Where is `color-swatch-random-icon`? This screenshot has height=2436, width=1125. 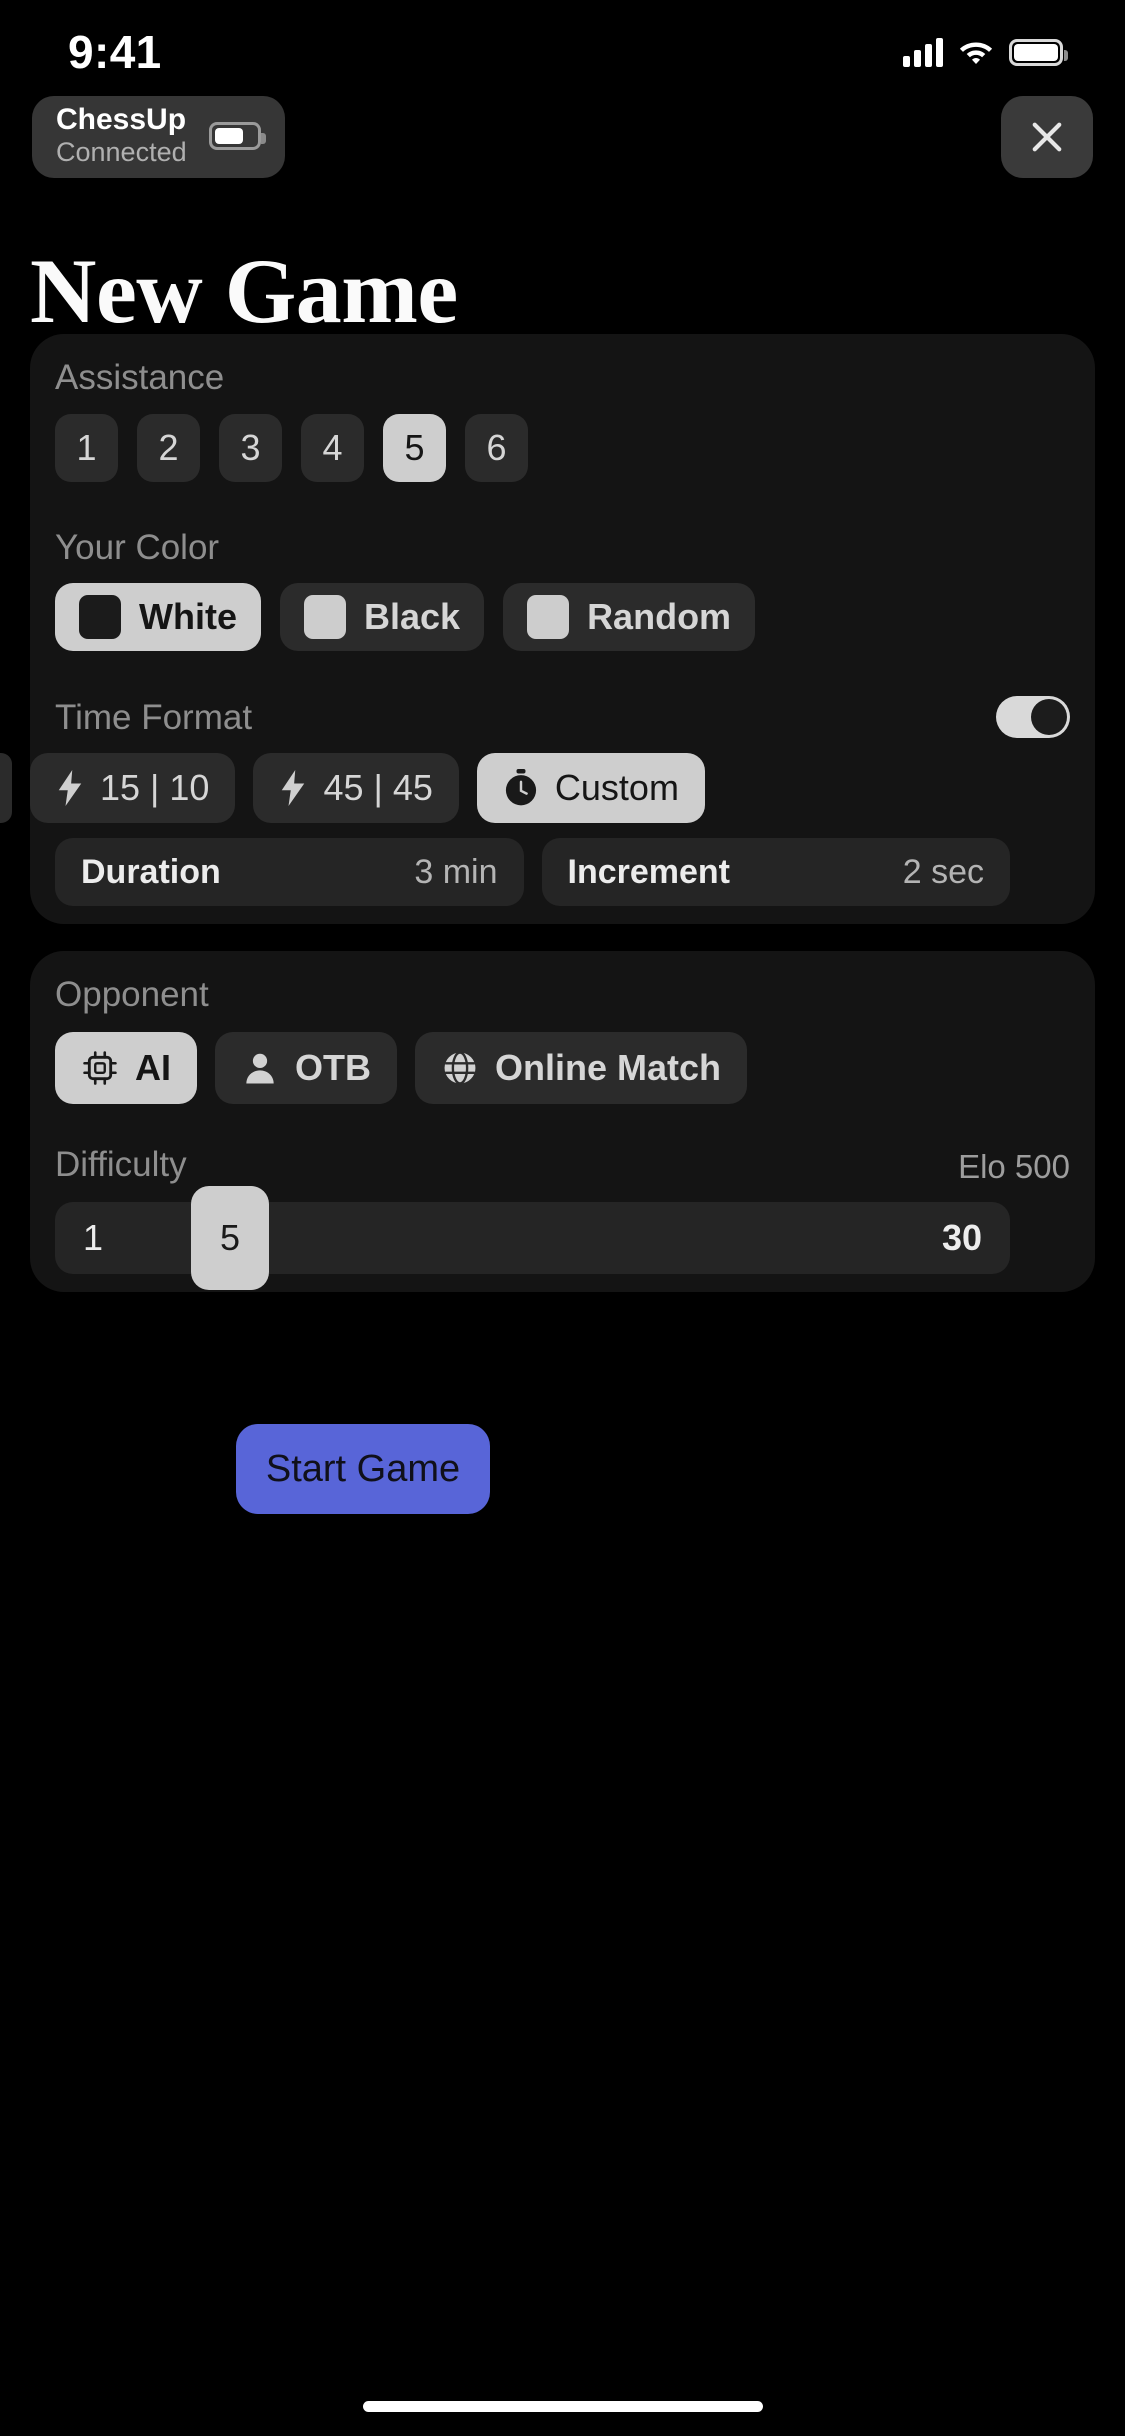
color-swatch-random-icon is located at coordinates (548, 617).